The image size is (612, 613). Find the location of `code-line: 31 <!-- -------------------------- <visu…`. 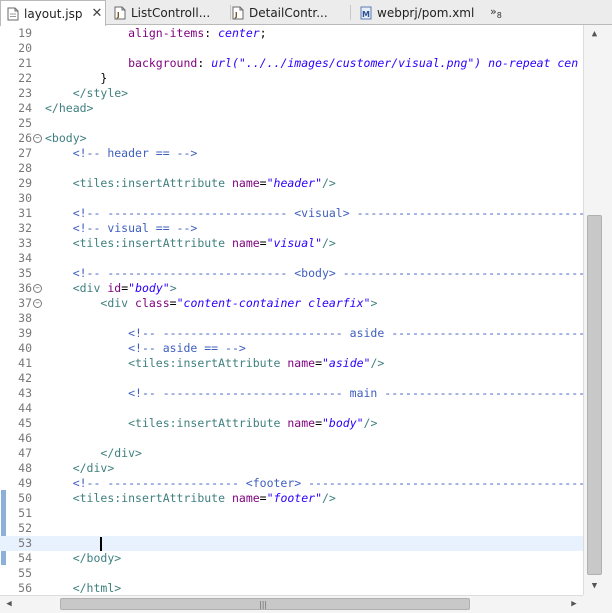

code-line: 31 <!-- -------------------------- <visu… is located at coordinates (291, 213).